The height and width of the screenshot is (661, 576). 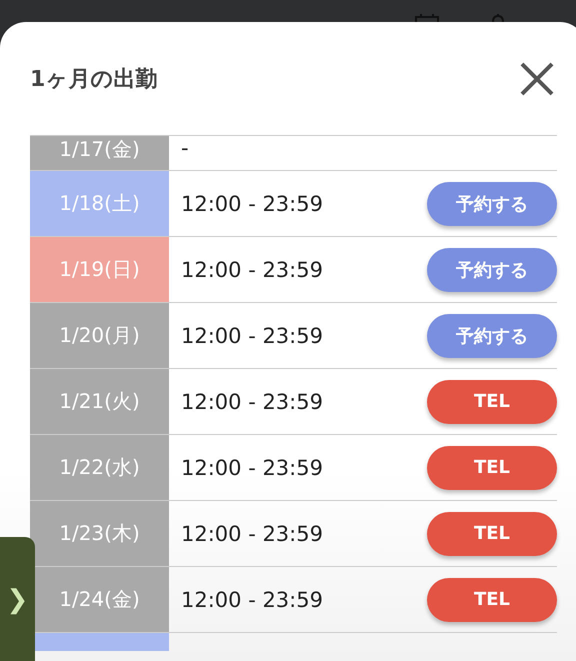 What do you see at coordinates (99, 401) in the screenshot?
I see `date-cell: 1/21(火)` at bounding box center [99, 401].